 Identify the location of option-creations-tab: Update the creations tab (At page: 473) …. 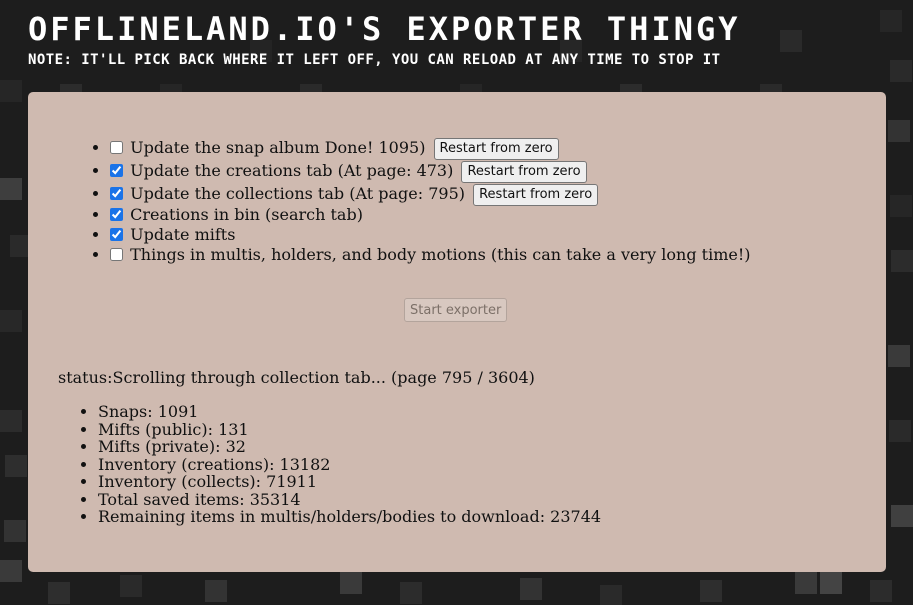
(430, 171).